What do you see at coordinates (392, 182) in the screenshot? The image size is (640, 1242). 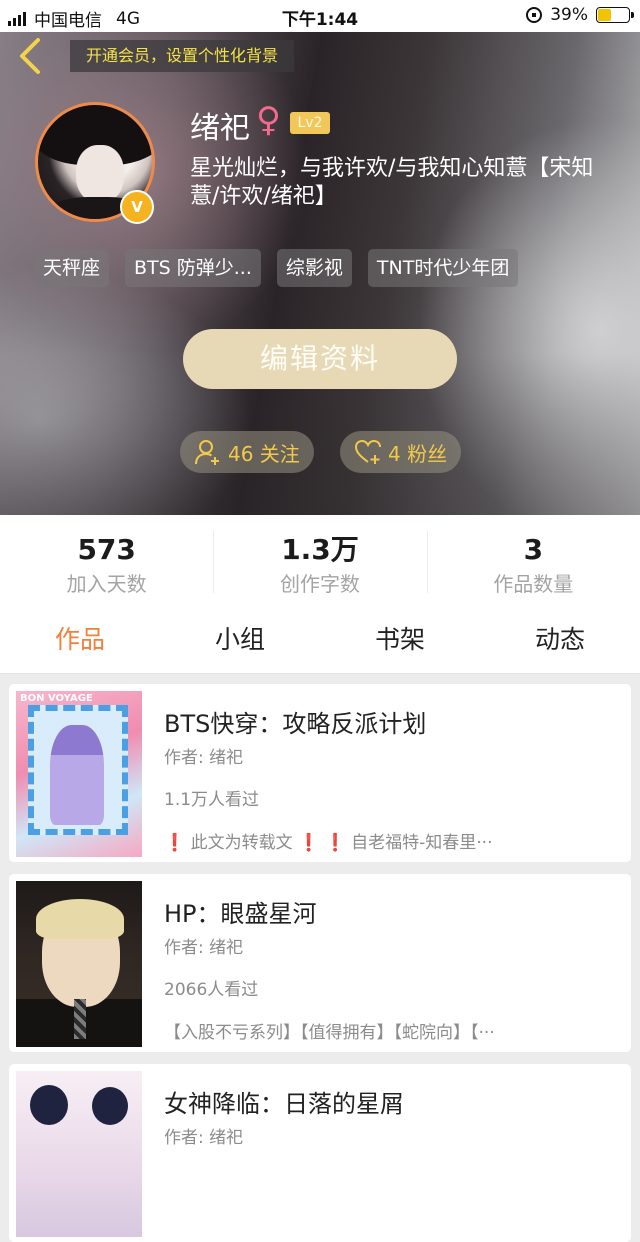 I see `user-bio: 星光灿烂，与我许欢/与我知心知薏【宋知薏/许欢/绪祀】` at bounding box center [392, 182].